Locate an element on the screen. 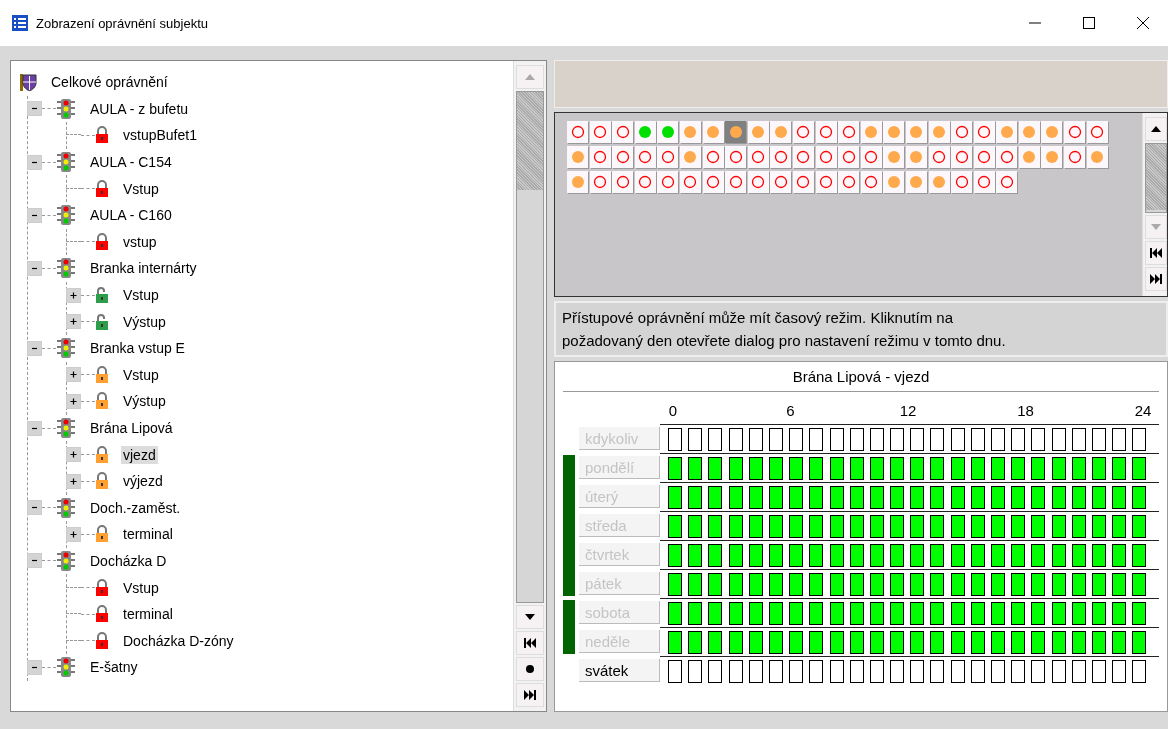 The height and width of the screenshot is (729, 1168). tree-item: výjezd is located at coordinates (143, 481).